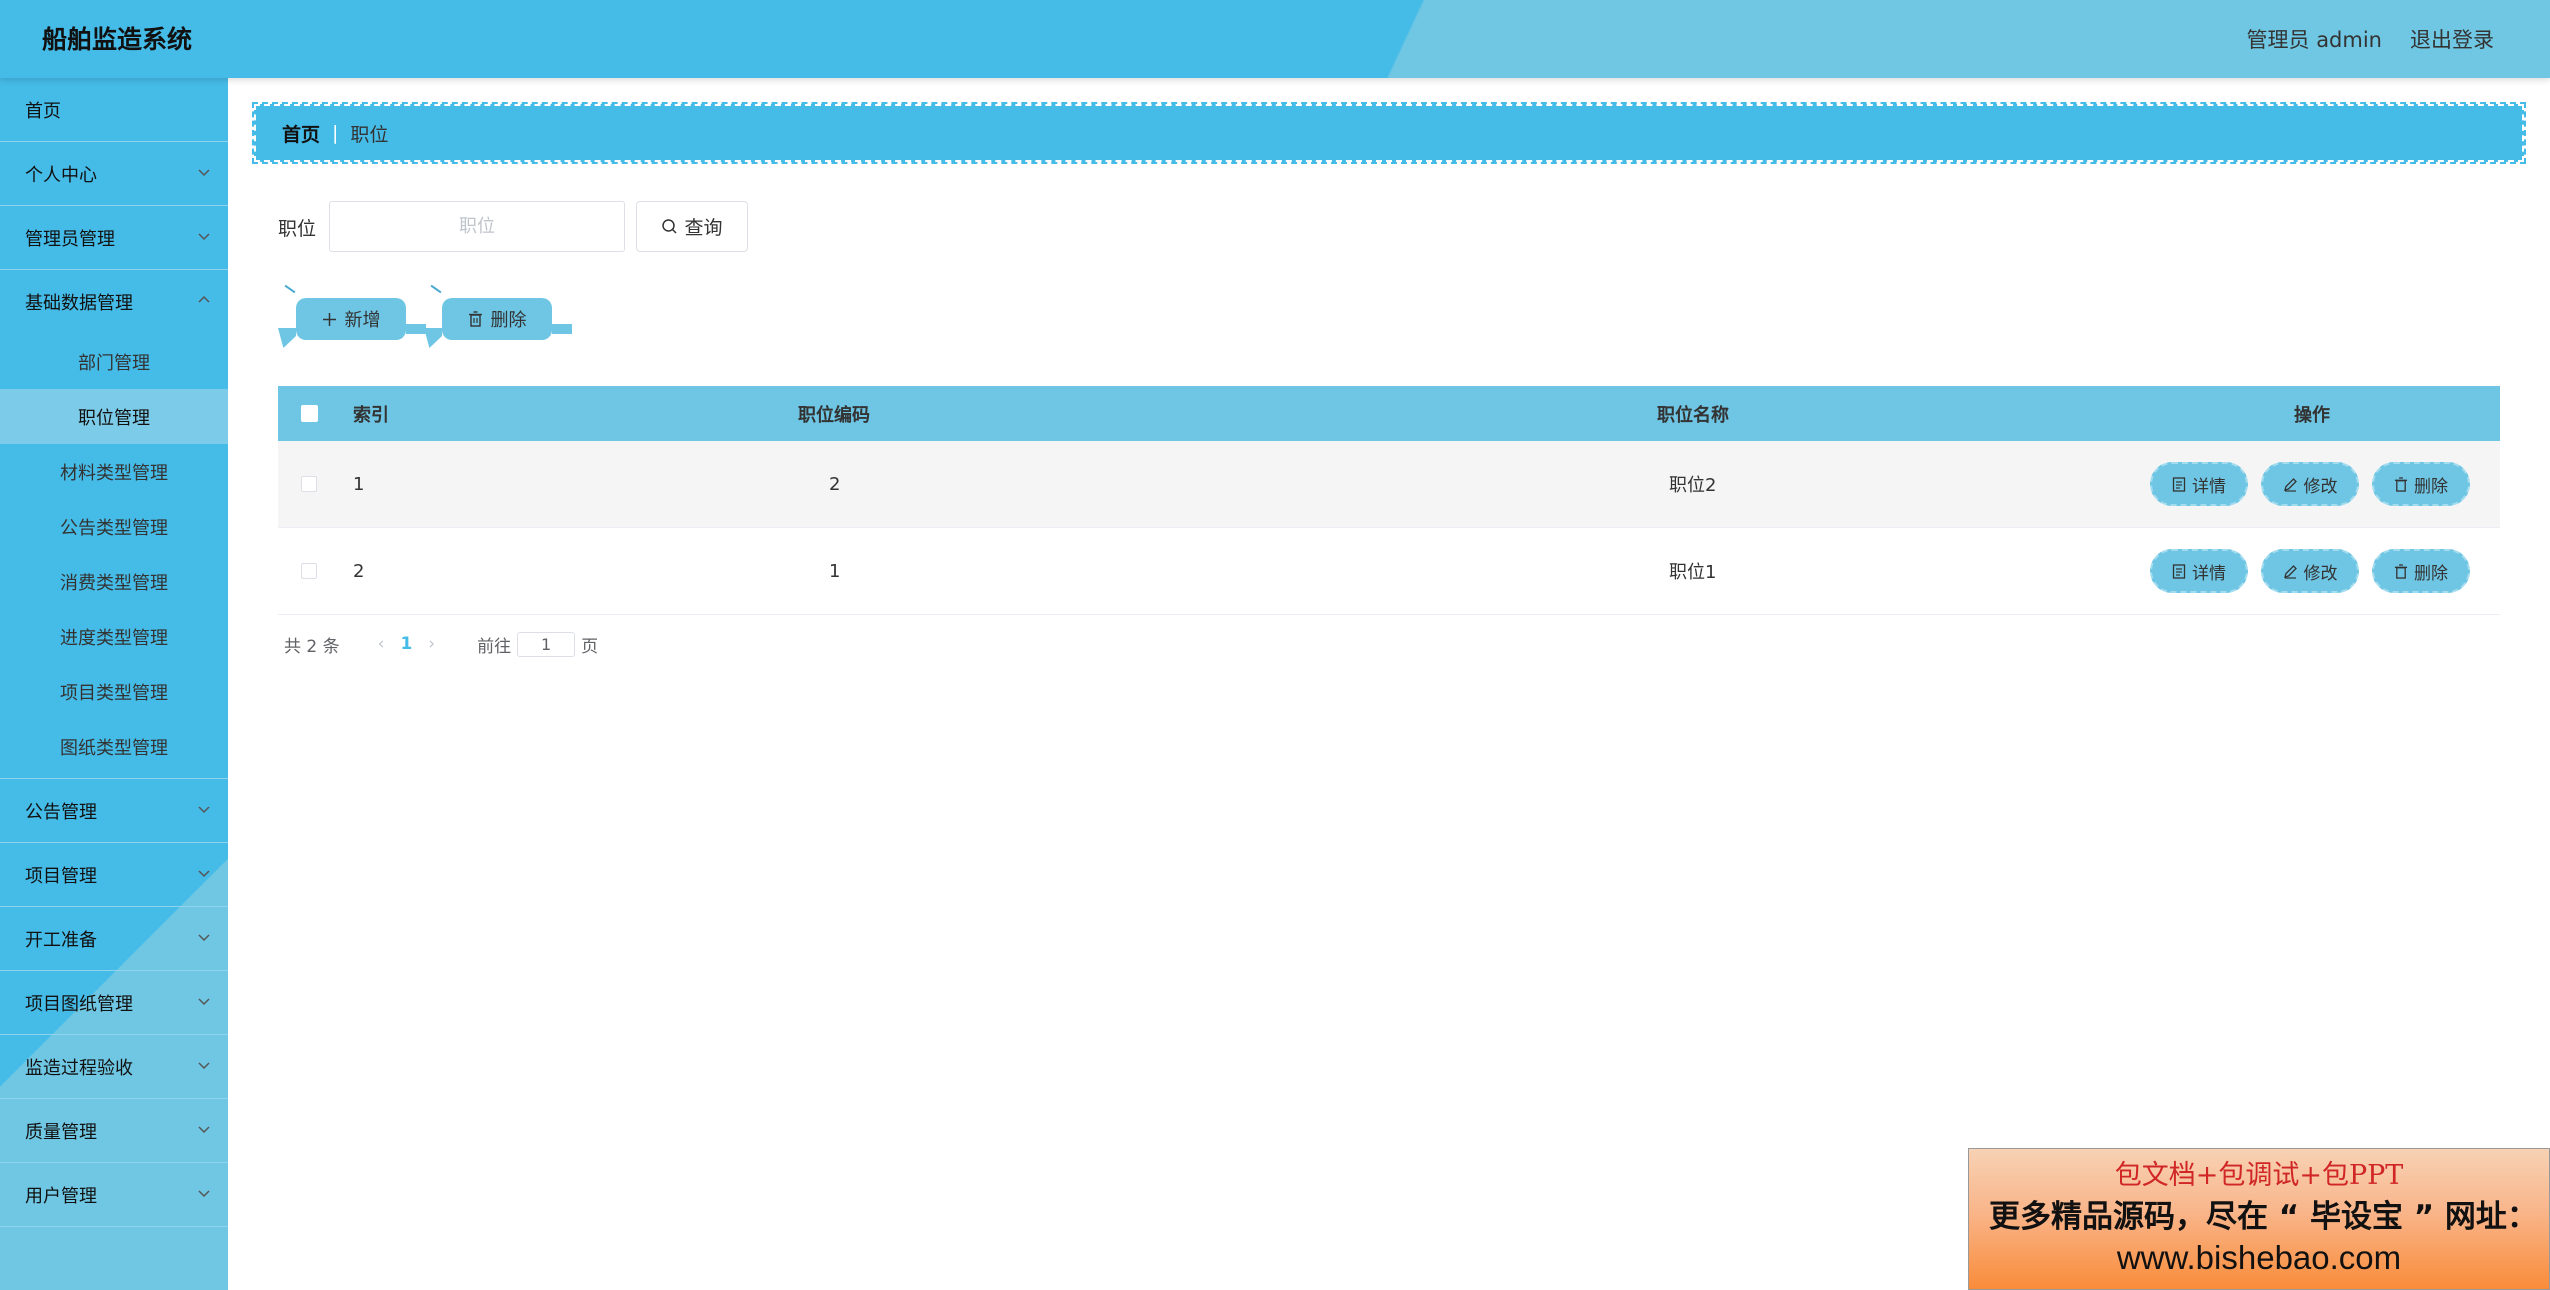  I want to click on sidebar-item-label: 用户管理, so click(61, 1196).